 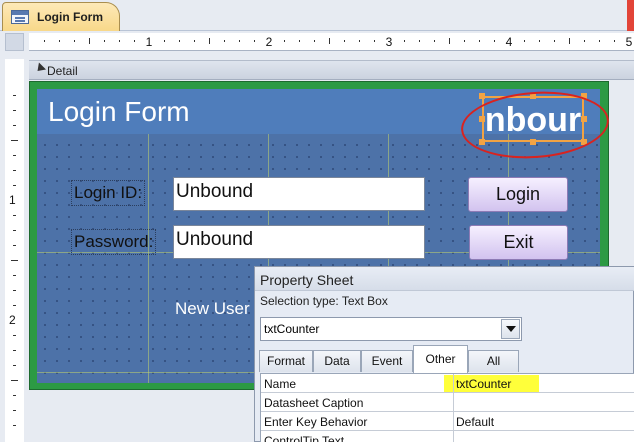 I want to click on password-label: Password:, so click(x=114, y=242).